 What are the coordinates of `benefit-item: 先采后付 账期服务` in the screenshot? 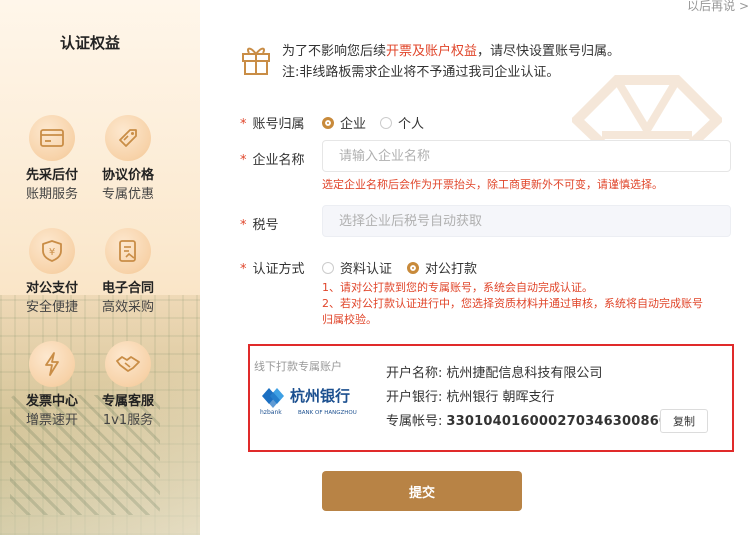 It's located at (52, 160).